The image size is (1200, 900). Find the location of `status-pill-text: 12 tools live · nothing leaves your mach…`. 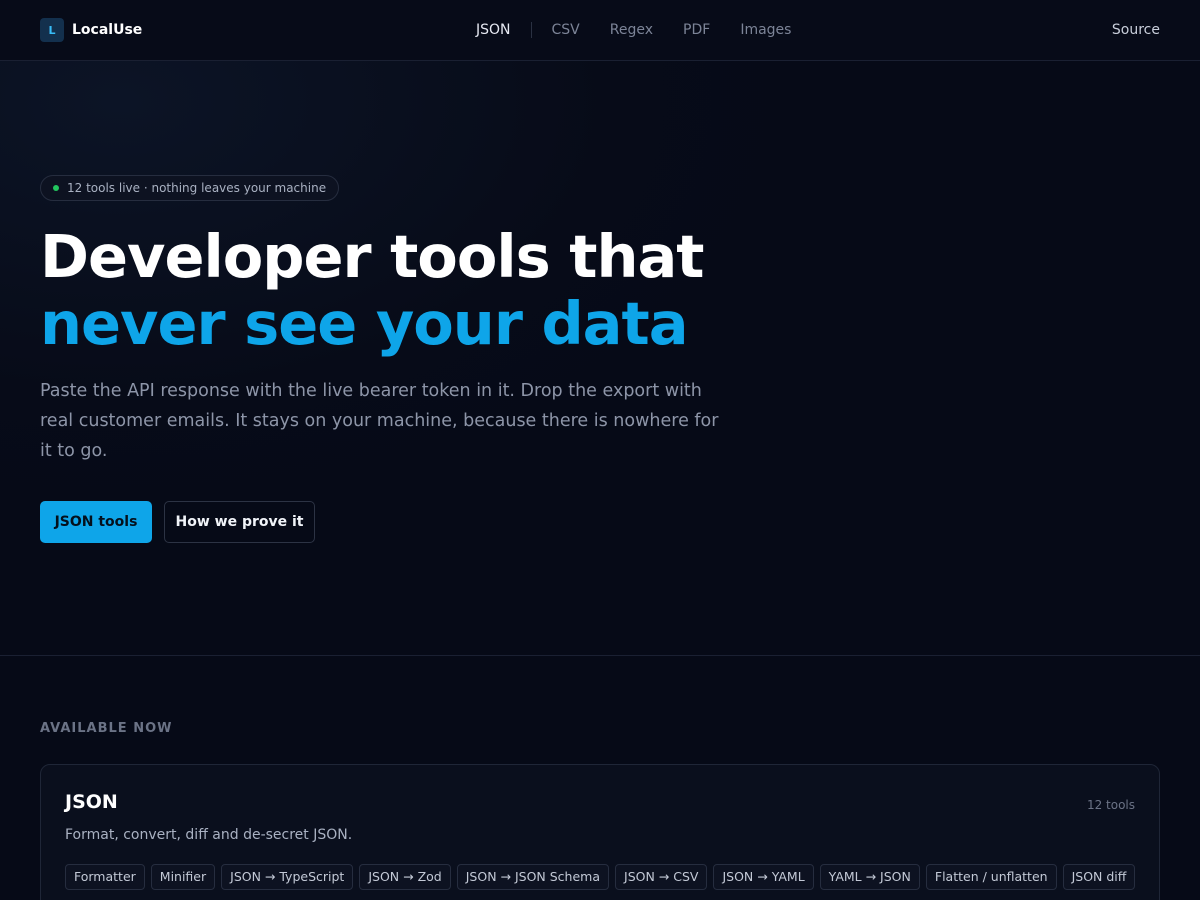

status-pill-text: 12 tools live · nothing leaves your mach… is located at coordinates (197, 188).